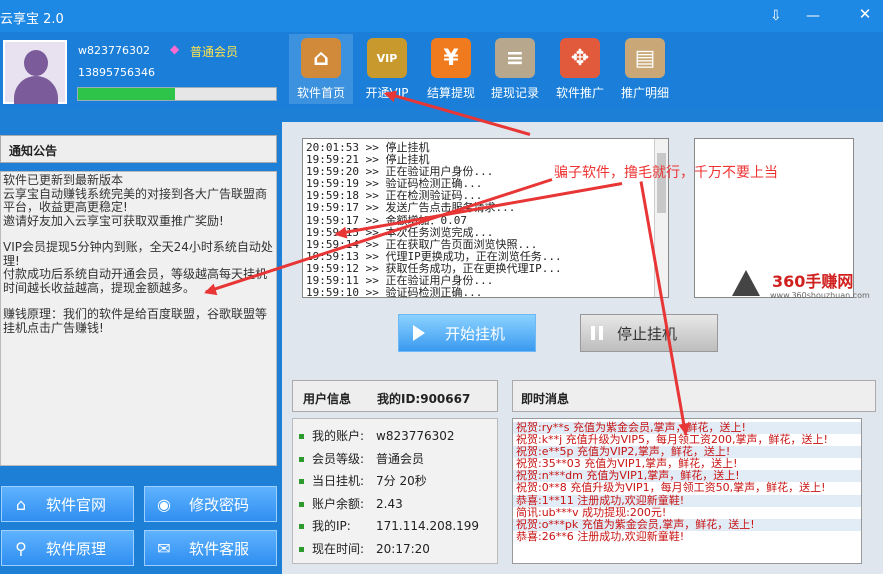 This screenshot has height=574, width=883. I want to click on notice-header: 通知公告, so click(138, 149).